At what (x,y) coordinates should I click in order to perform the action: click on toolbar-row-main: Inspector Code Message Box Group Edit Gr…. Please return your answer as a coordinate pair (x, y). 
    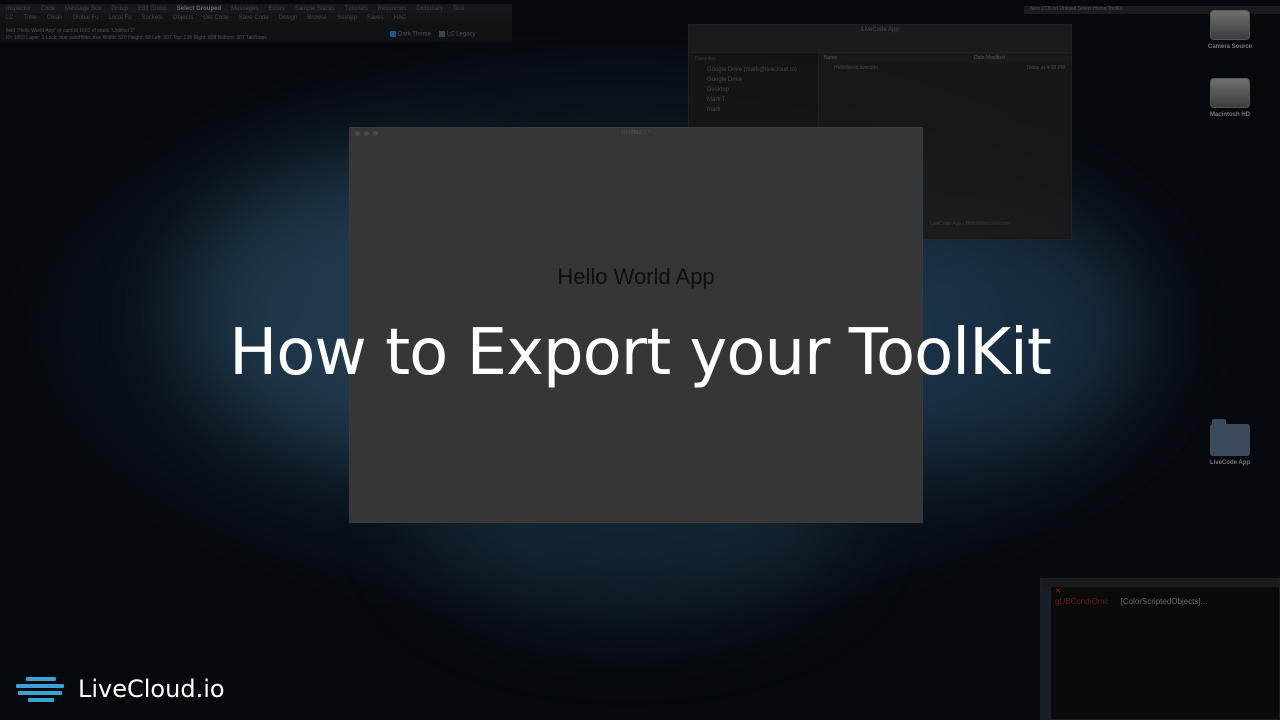
    Looking at the image, I should click on (256, 8).